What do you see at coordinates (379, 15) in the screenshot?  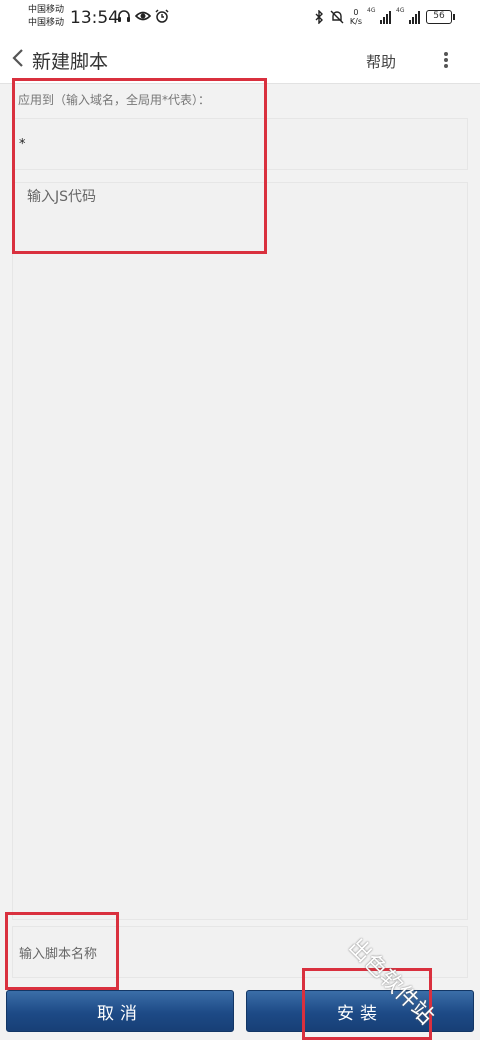 I see `signal-icon-1: 4G` at bounding box center [379, 15].